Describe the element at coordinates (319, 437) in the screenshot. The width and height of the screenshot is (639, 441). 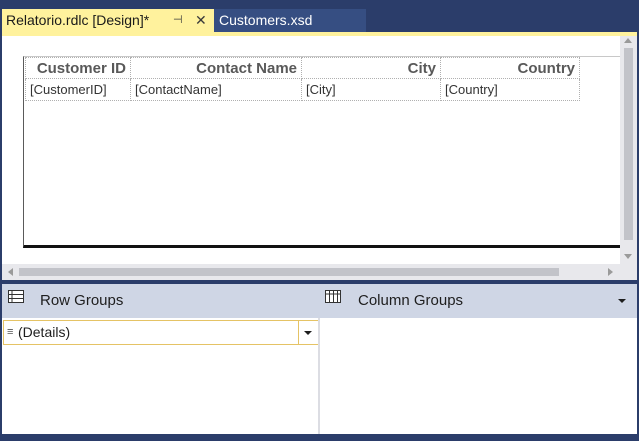
I see `window-bottom-border` at that location.